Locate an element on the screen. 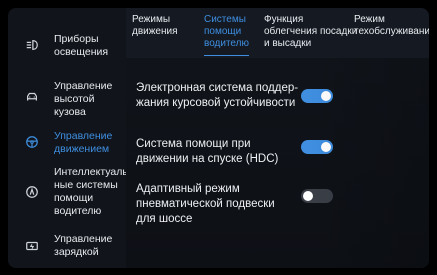  adaptive-suspension-toggle is located at coordinates (317, 196).